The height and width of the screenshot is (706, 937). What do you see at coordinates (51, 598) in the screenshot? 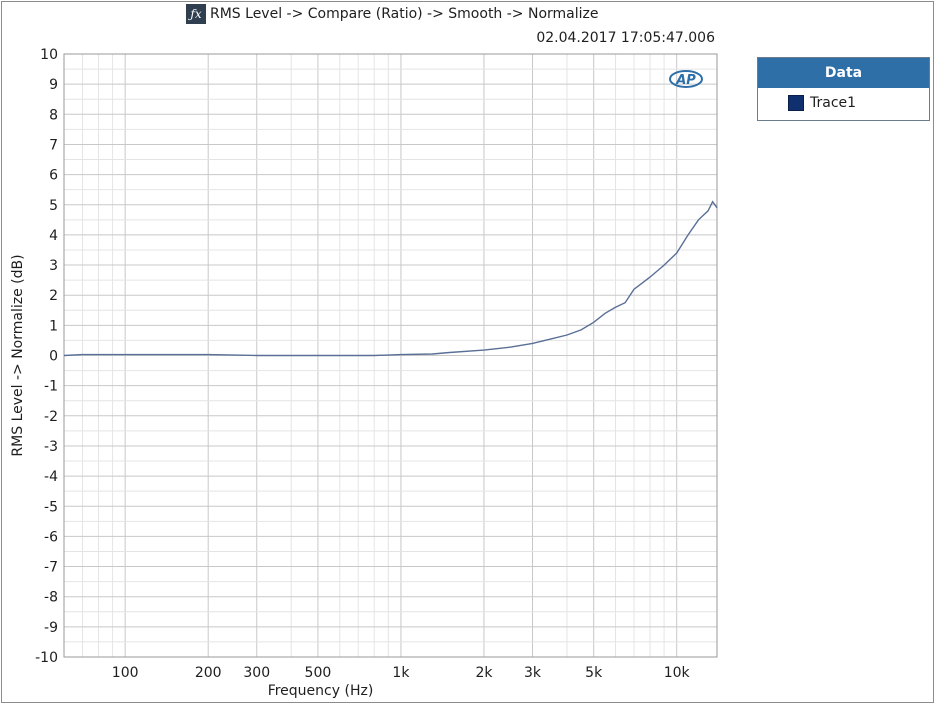
I see `y-tick-label: -8` at bounding box center [51, 598].